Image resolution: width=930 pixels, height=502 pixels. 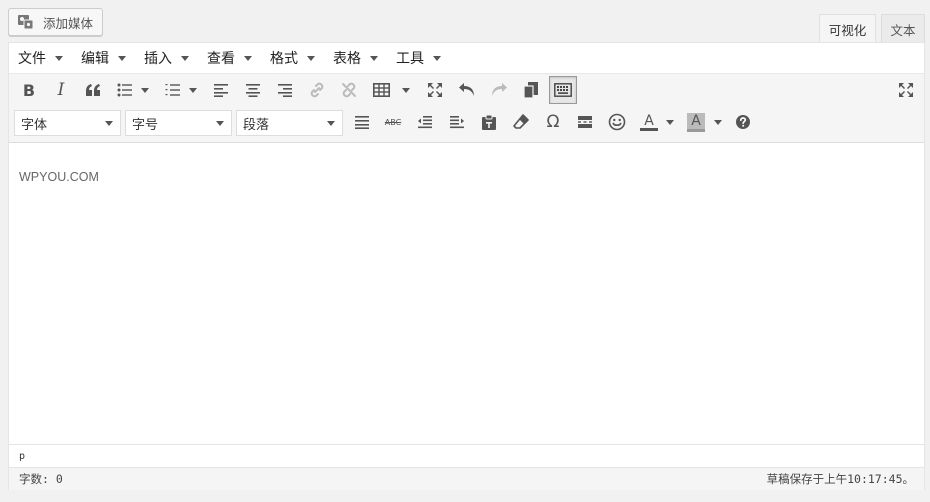 I want to click on unlink-button, so click(x=349, y=90).